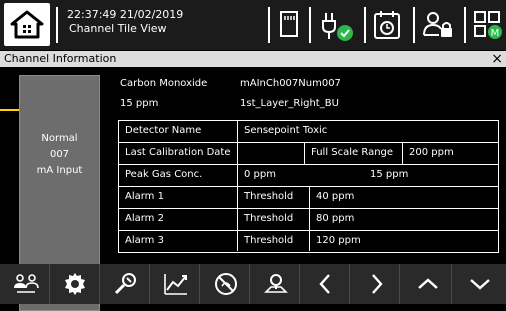  Describe the element at coordinates (59, 154) in the screenshot. I see `status-channel-number: 007` at that location.